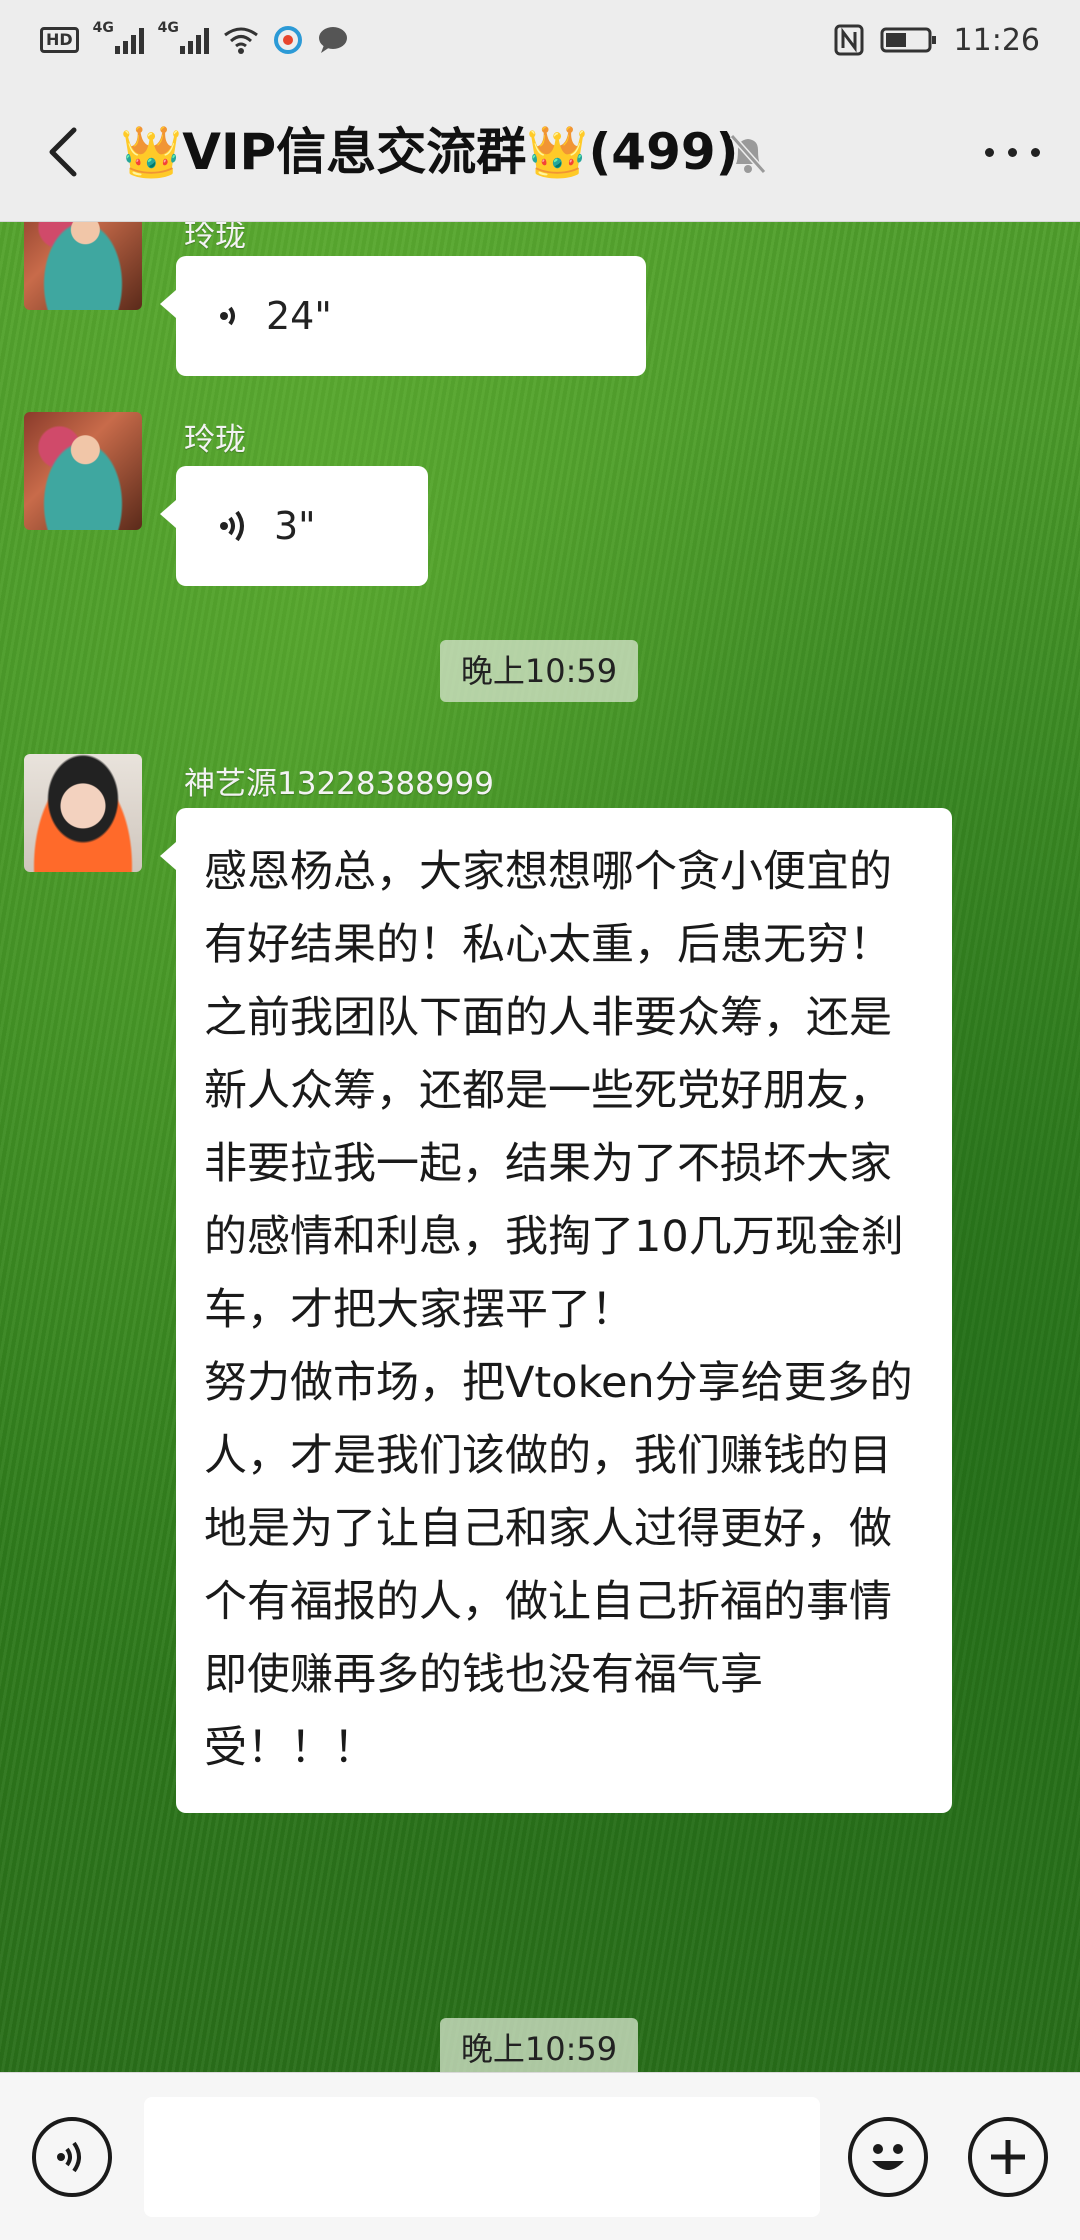 Image resolution: width=1080 pixels, height=2240 pixels. I want to click on voice-duration: 3", so click(295, 526).